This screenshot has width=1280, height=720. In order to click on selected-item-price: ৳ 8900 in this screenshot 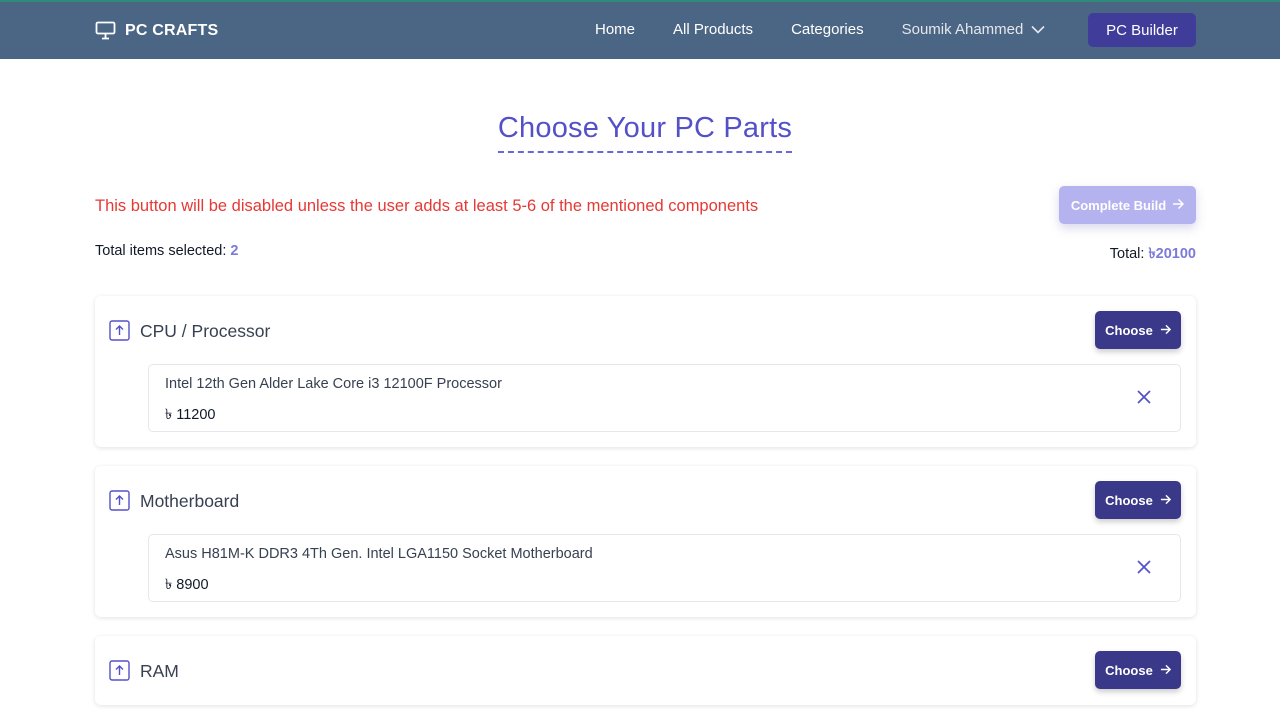, I will do `click(187, 585)`.